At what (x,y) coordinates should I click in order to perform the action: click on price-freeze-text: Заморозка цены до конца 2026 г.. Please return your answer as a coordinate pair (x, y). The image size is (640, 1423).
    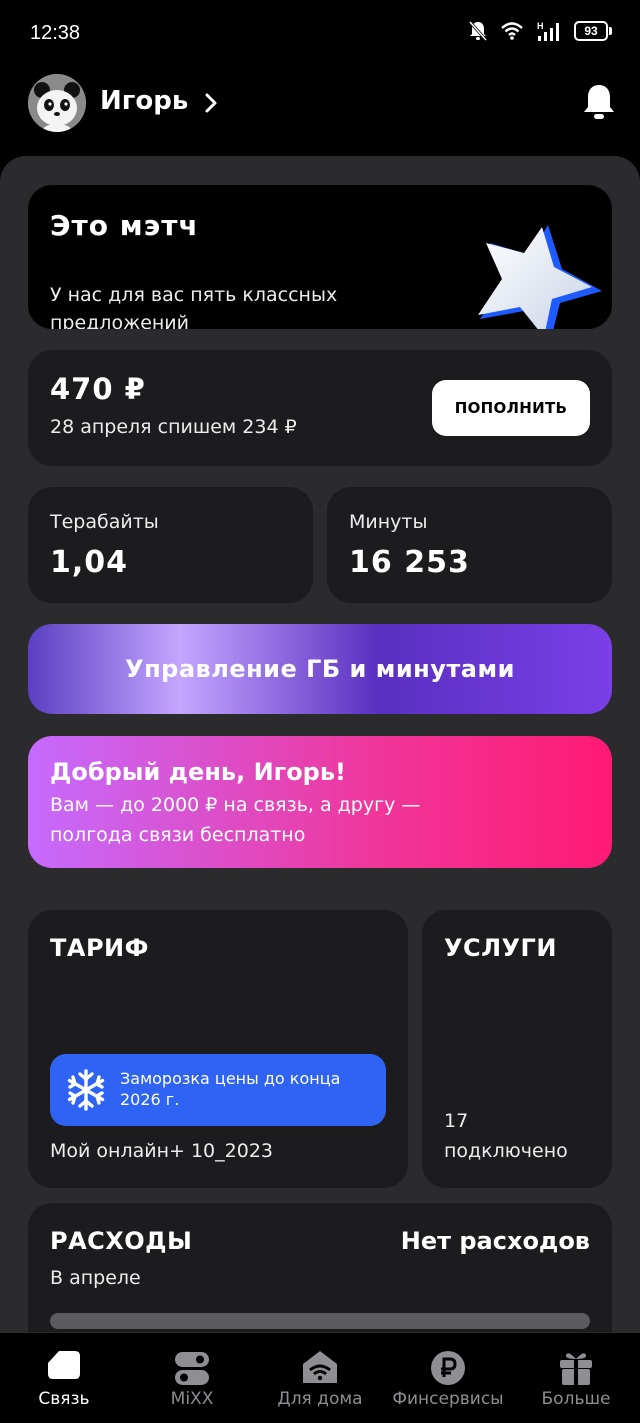
    Looking at the image, I should click on (230, 1089).